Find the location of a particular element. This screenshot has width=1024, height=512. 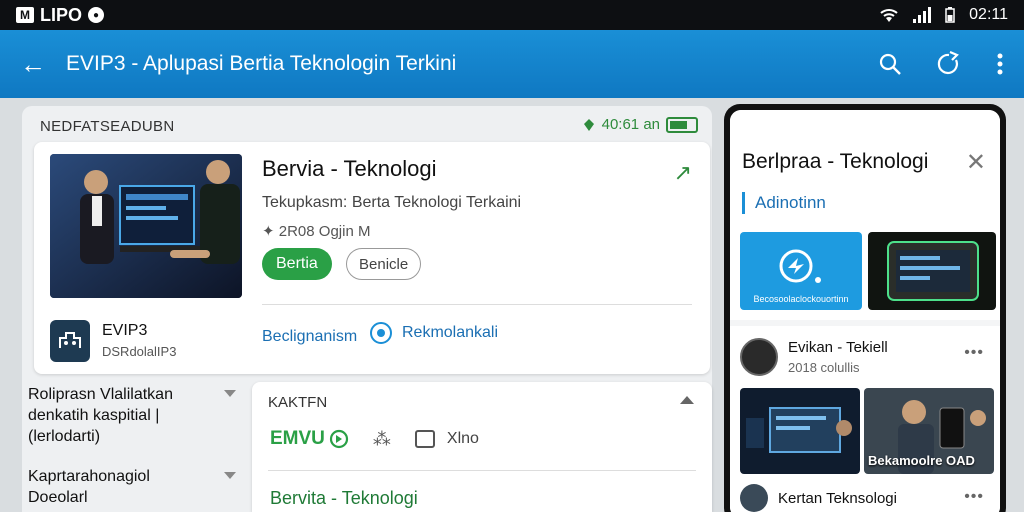

battery-icon is located at coordinates (682, 124).